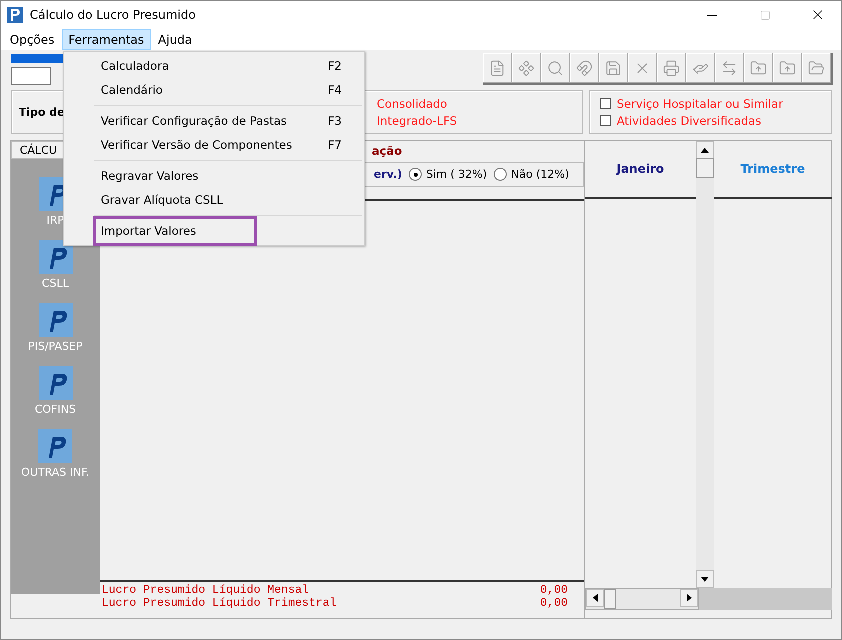 The image size is (842, 640). I want to click on printer-icon, so click(671, 68).